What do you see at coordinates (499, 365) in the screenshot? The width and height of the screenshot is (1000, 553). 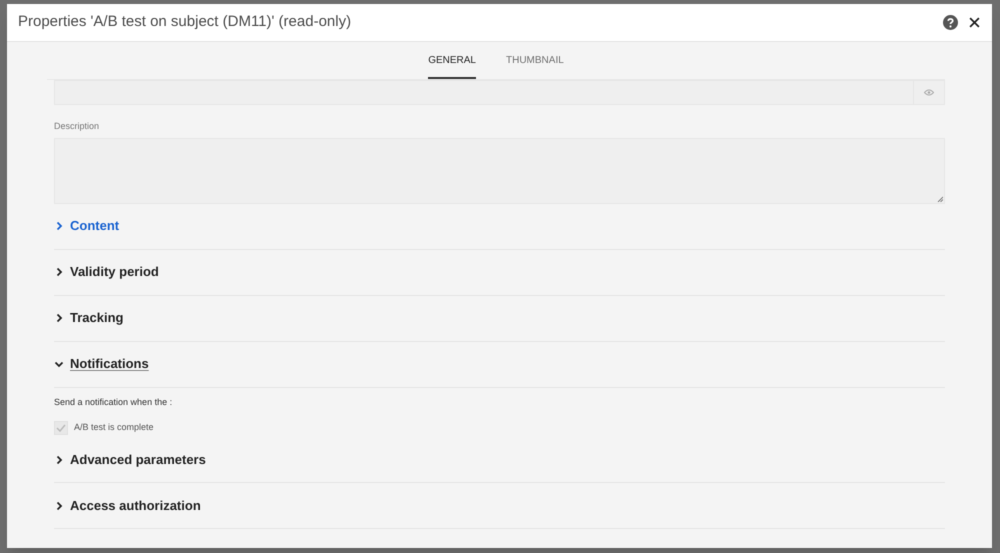 I see `section-header: Notifications` at bounding box center [499, 365].